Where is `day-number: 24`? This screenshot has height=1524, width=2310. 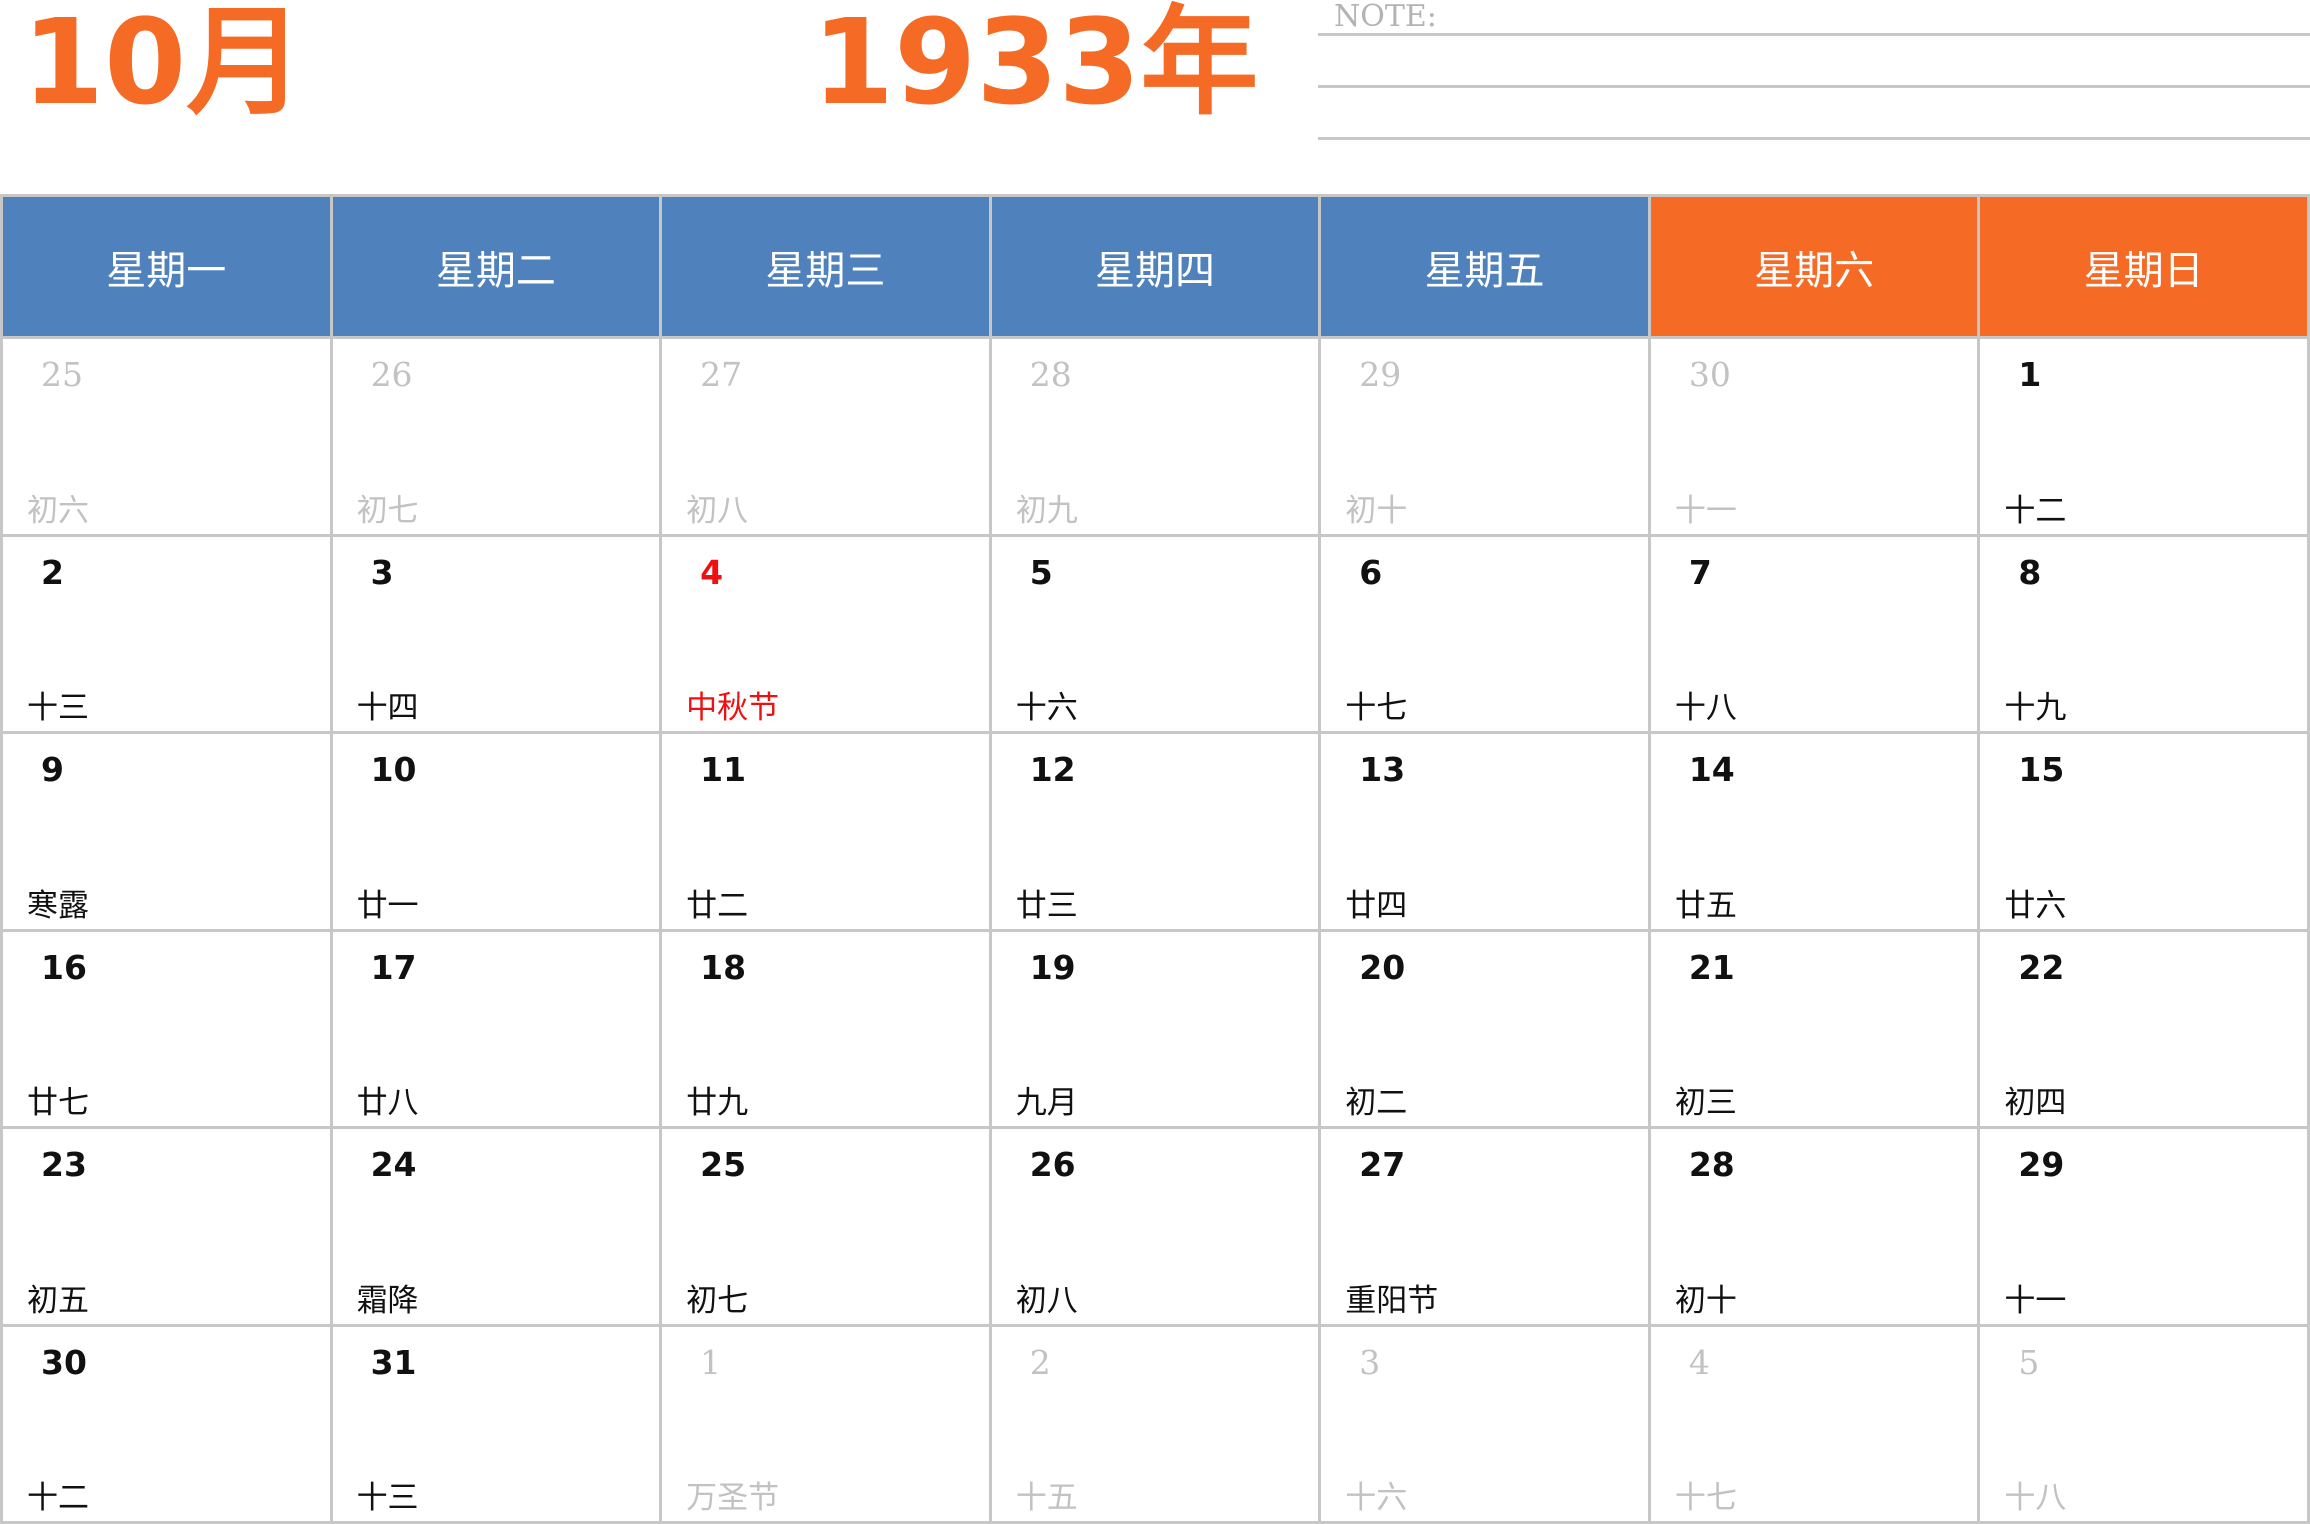
day-number: 24 is located at coordinates (393, 1164).